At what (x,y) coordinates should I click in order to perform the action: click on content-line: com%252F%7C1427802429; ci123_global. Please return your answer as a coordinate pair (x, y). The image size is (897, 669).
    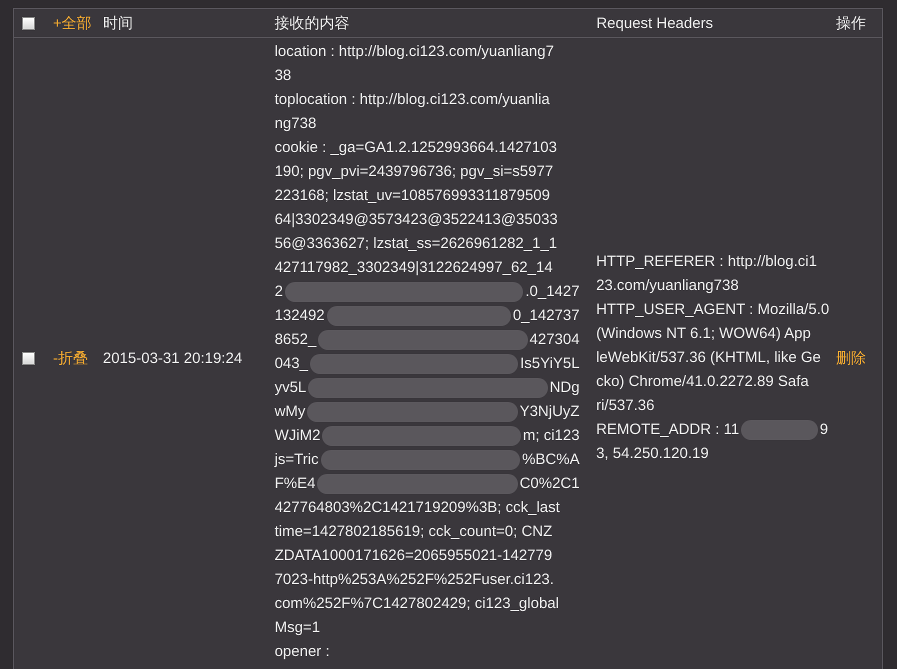
    Looking at the image, I should click on (417, 604).